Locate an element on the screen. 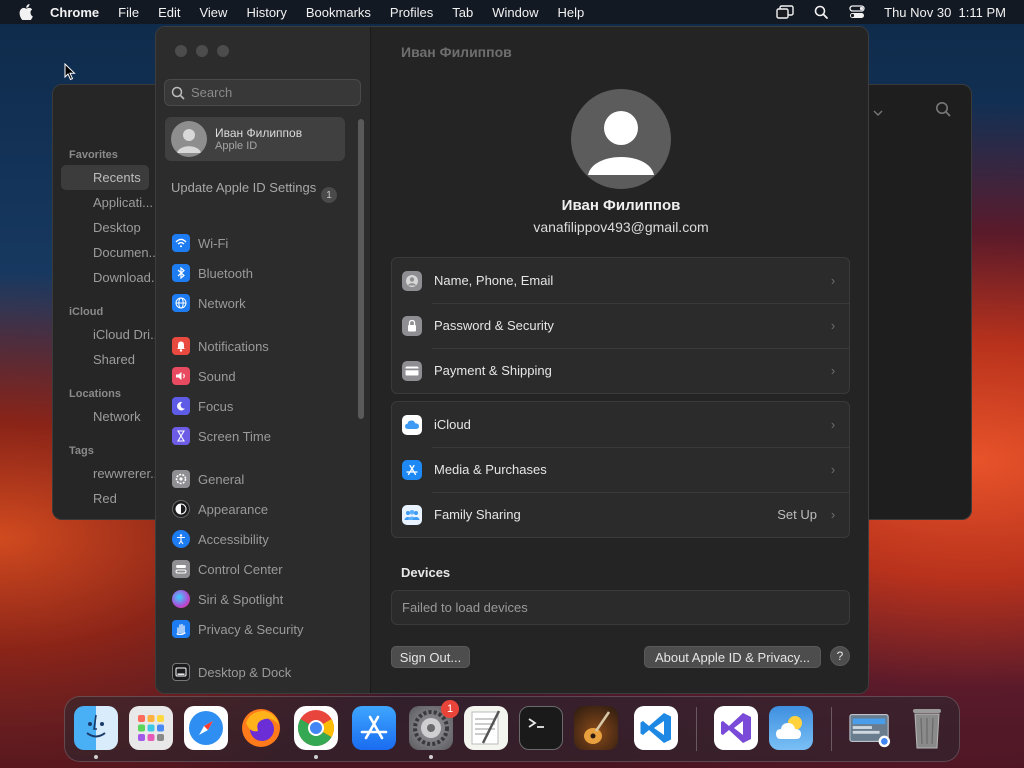 The width and height of the screenshot is (1024, 768). dock-launchpad is located at coordinates (151, 728).